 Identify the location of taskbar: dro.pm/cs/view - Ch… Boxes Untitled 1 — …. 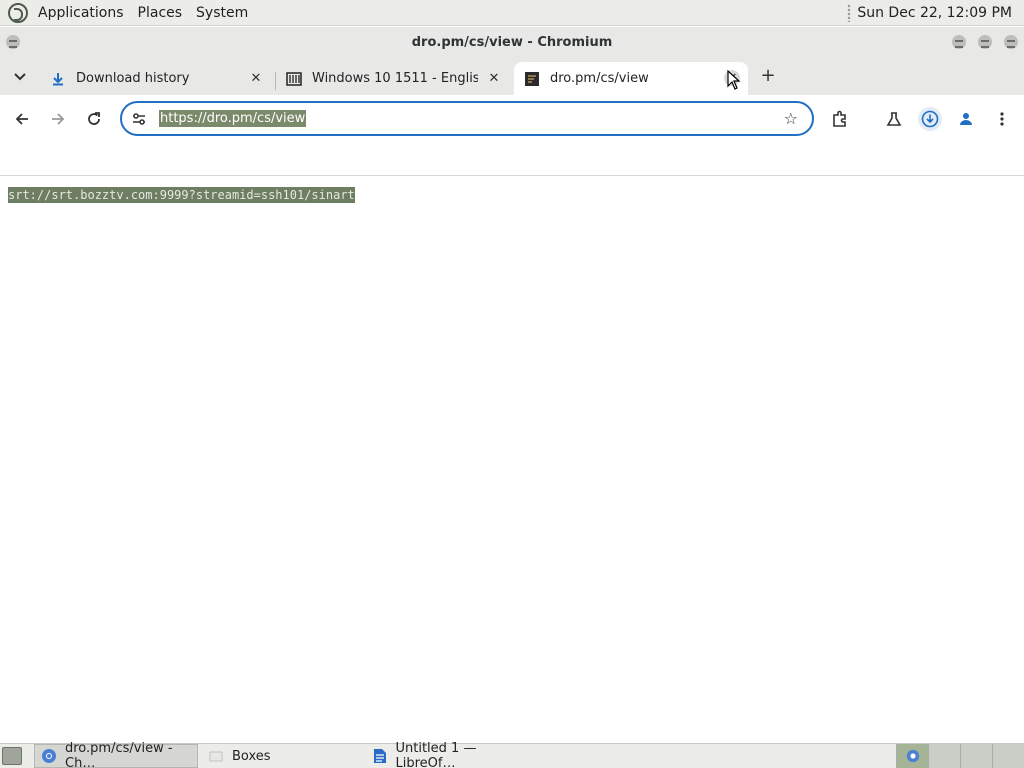
(512, 754).